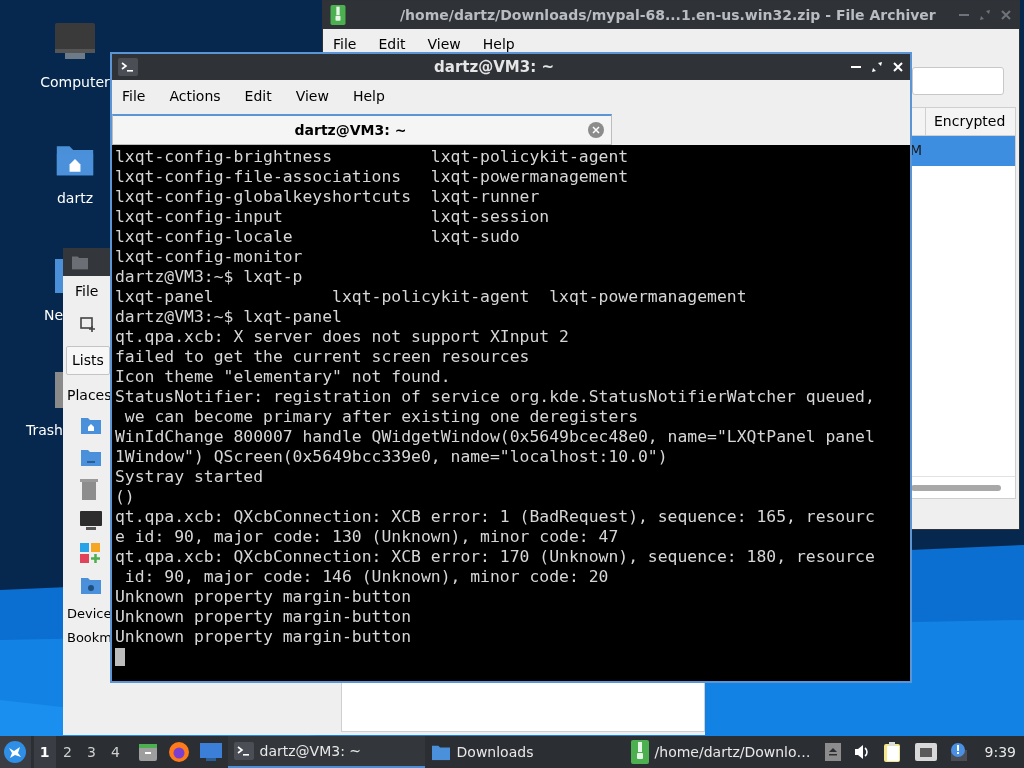 This screenshot has width=1024, height=768. Describe the element at coordinates (367, 537) in the screenshot. I see `terminal-line: e id: 90, major code: 130 (Unknown), minor code: 47` at that location.